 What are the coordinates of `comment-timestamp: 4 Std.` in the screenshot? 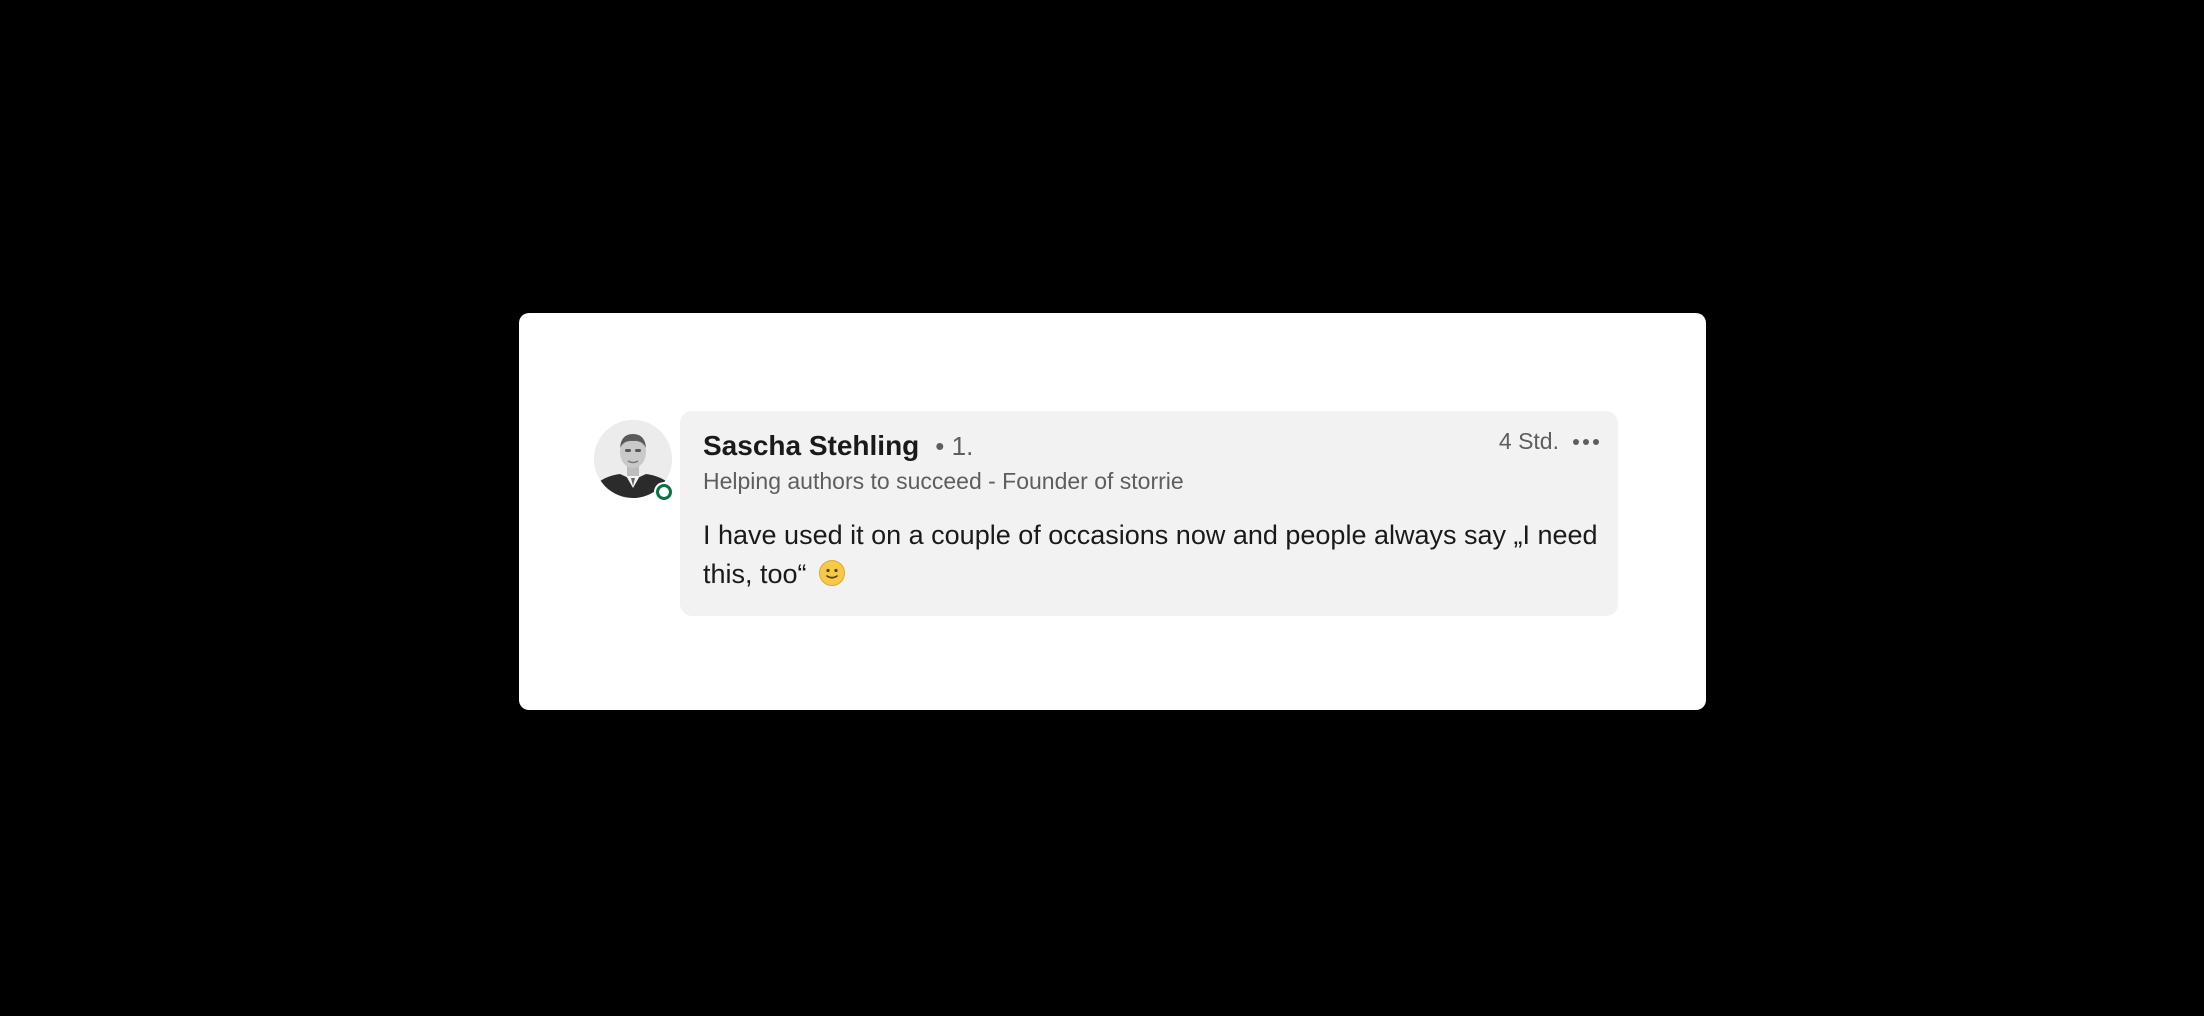 It's located at (1528, 441).